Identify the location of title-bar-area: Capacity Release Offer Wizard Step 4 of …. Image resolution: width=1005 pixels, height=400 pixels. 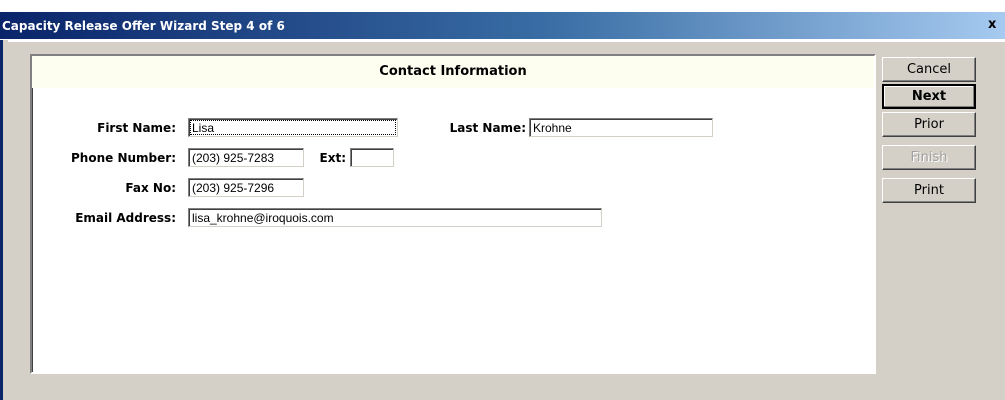
(502, 21).